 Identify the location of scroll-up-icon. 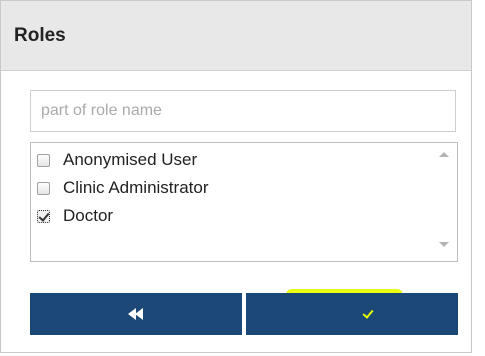
(444, 154).